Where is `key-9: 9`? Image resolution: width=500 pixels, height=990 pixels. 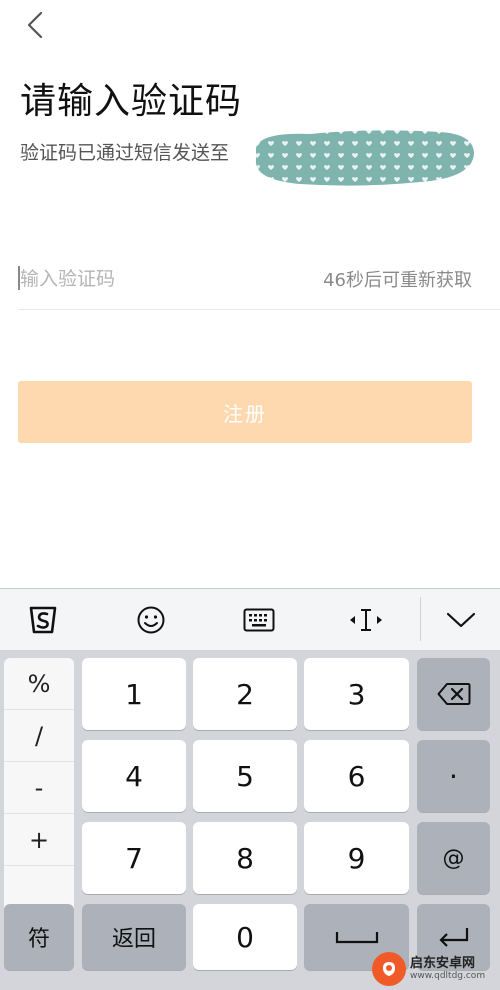 key-9: 9 is located at coordinates (356, 858).